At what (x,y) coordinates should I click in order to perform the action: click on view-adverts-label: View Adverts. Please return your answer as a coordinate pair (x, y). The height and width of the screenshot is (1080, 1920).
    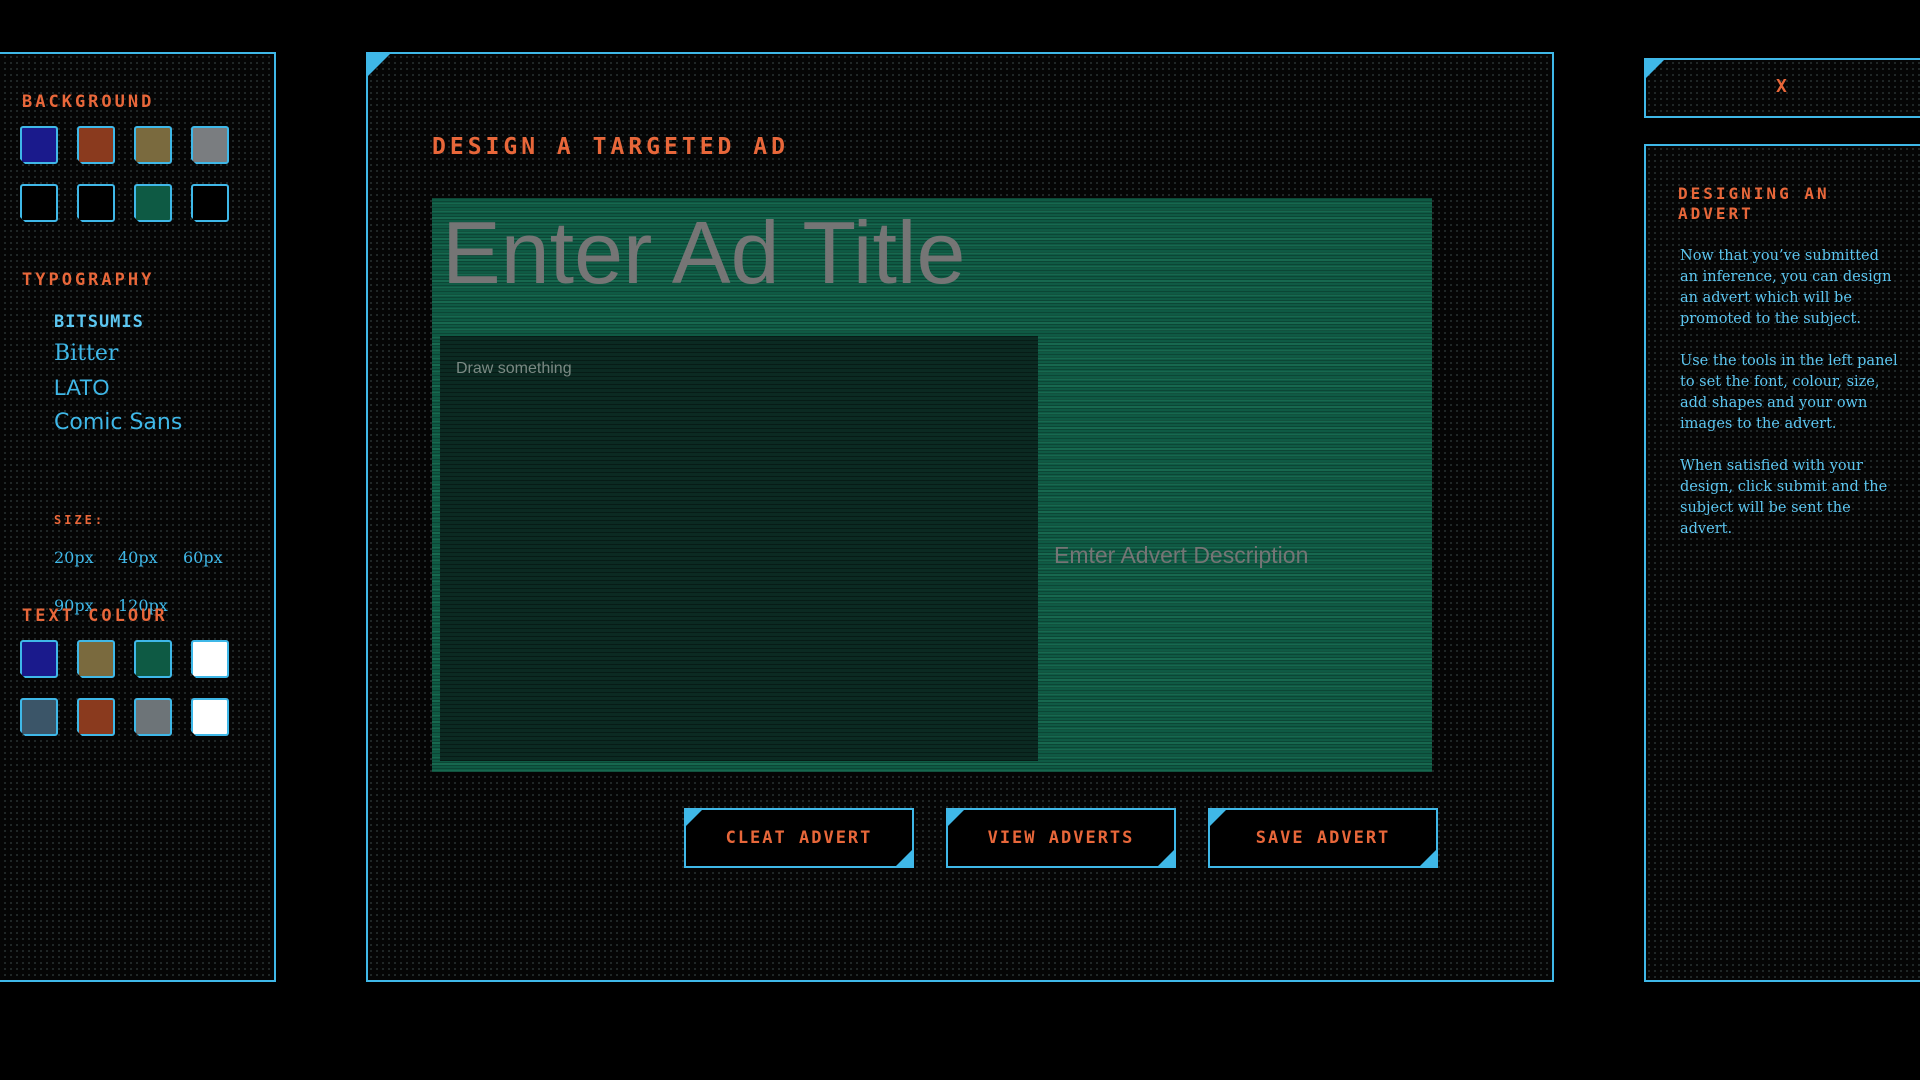
    Looking at the image, I should click on (1061, 838).